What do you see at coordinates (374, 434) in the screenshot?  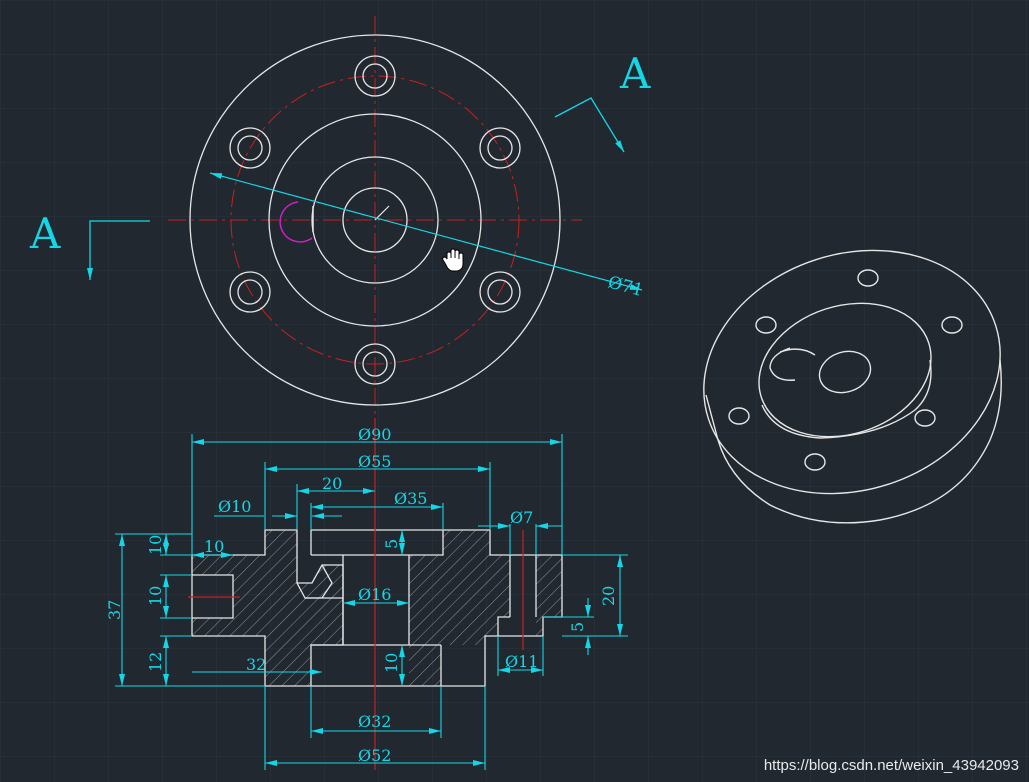 I see `dim-phi90: Ø90` at bounding box center [374, 434].